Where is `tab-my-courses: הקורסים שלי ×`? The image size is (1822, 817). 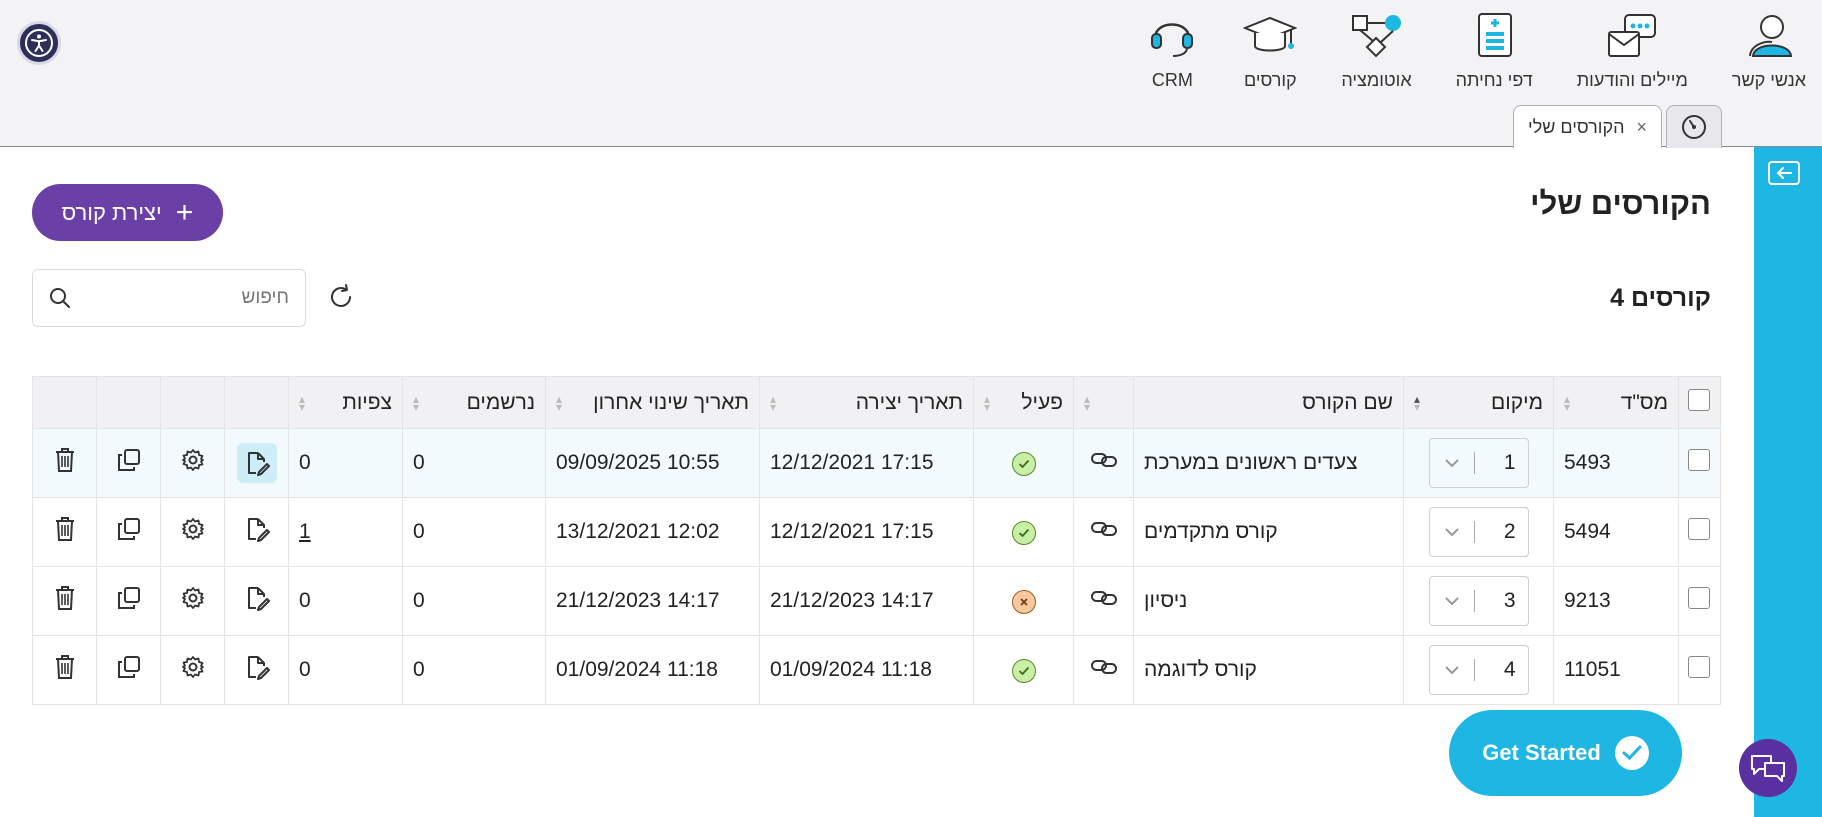
tab-my-courses: הקורסים שלי × is located at coordinates (1587, 126).